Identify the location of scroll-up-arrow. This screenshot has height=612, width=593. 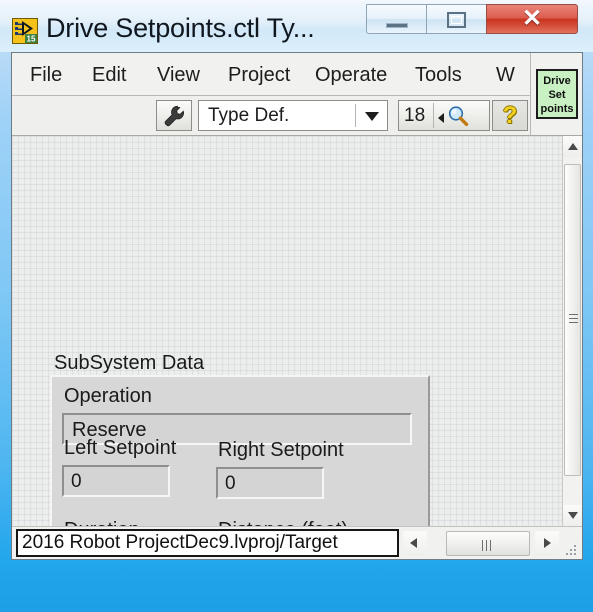
(572, 146).